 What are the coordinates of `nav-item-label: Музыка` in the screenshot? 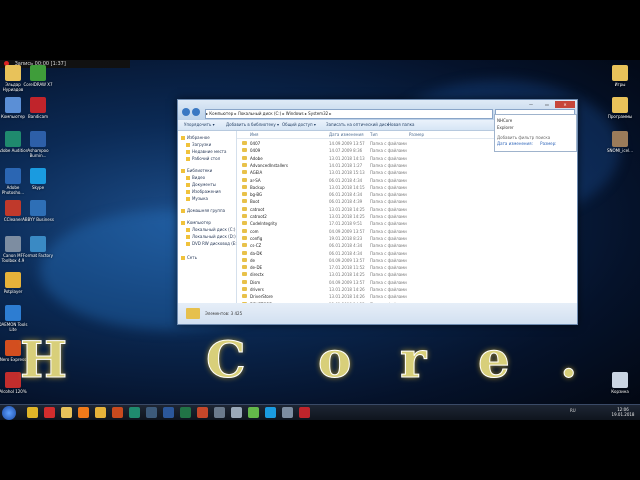 It's located at (200, 198).